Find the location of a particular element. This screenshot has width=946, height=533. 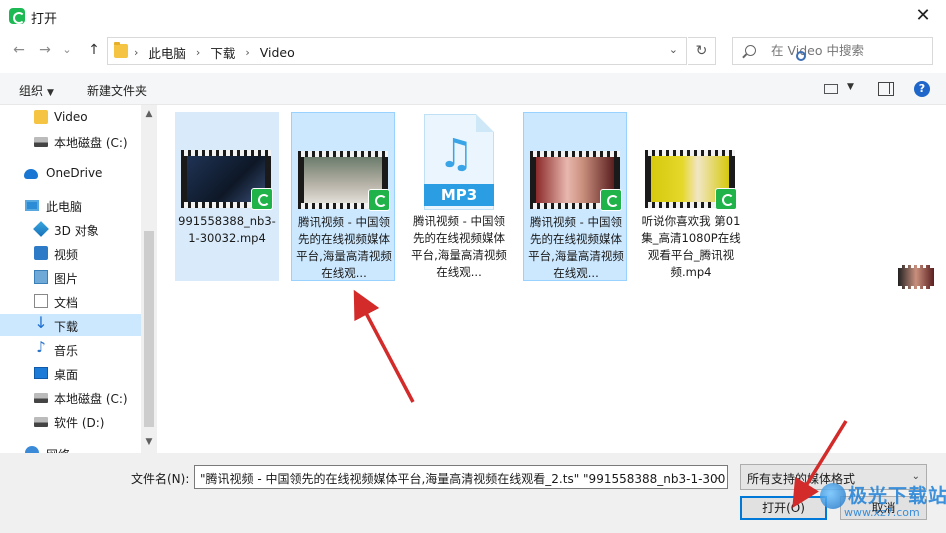

organize-label: 组织 is located at coordinates (31, 91).